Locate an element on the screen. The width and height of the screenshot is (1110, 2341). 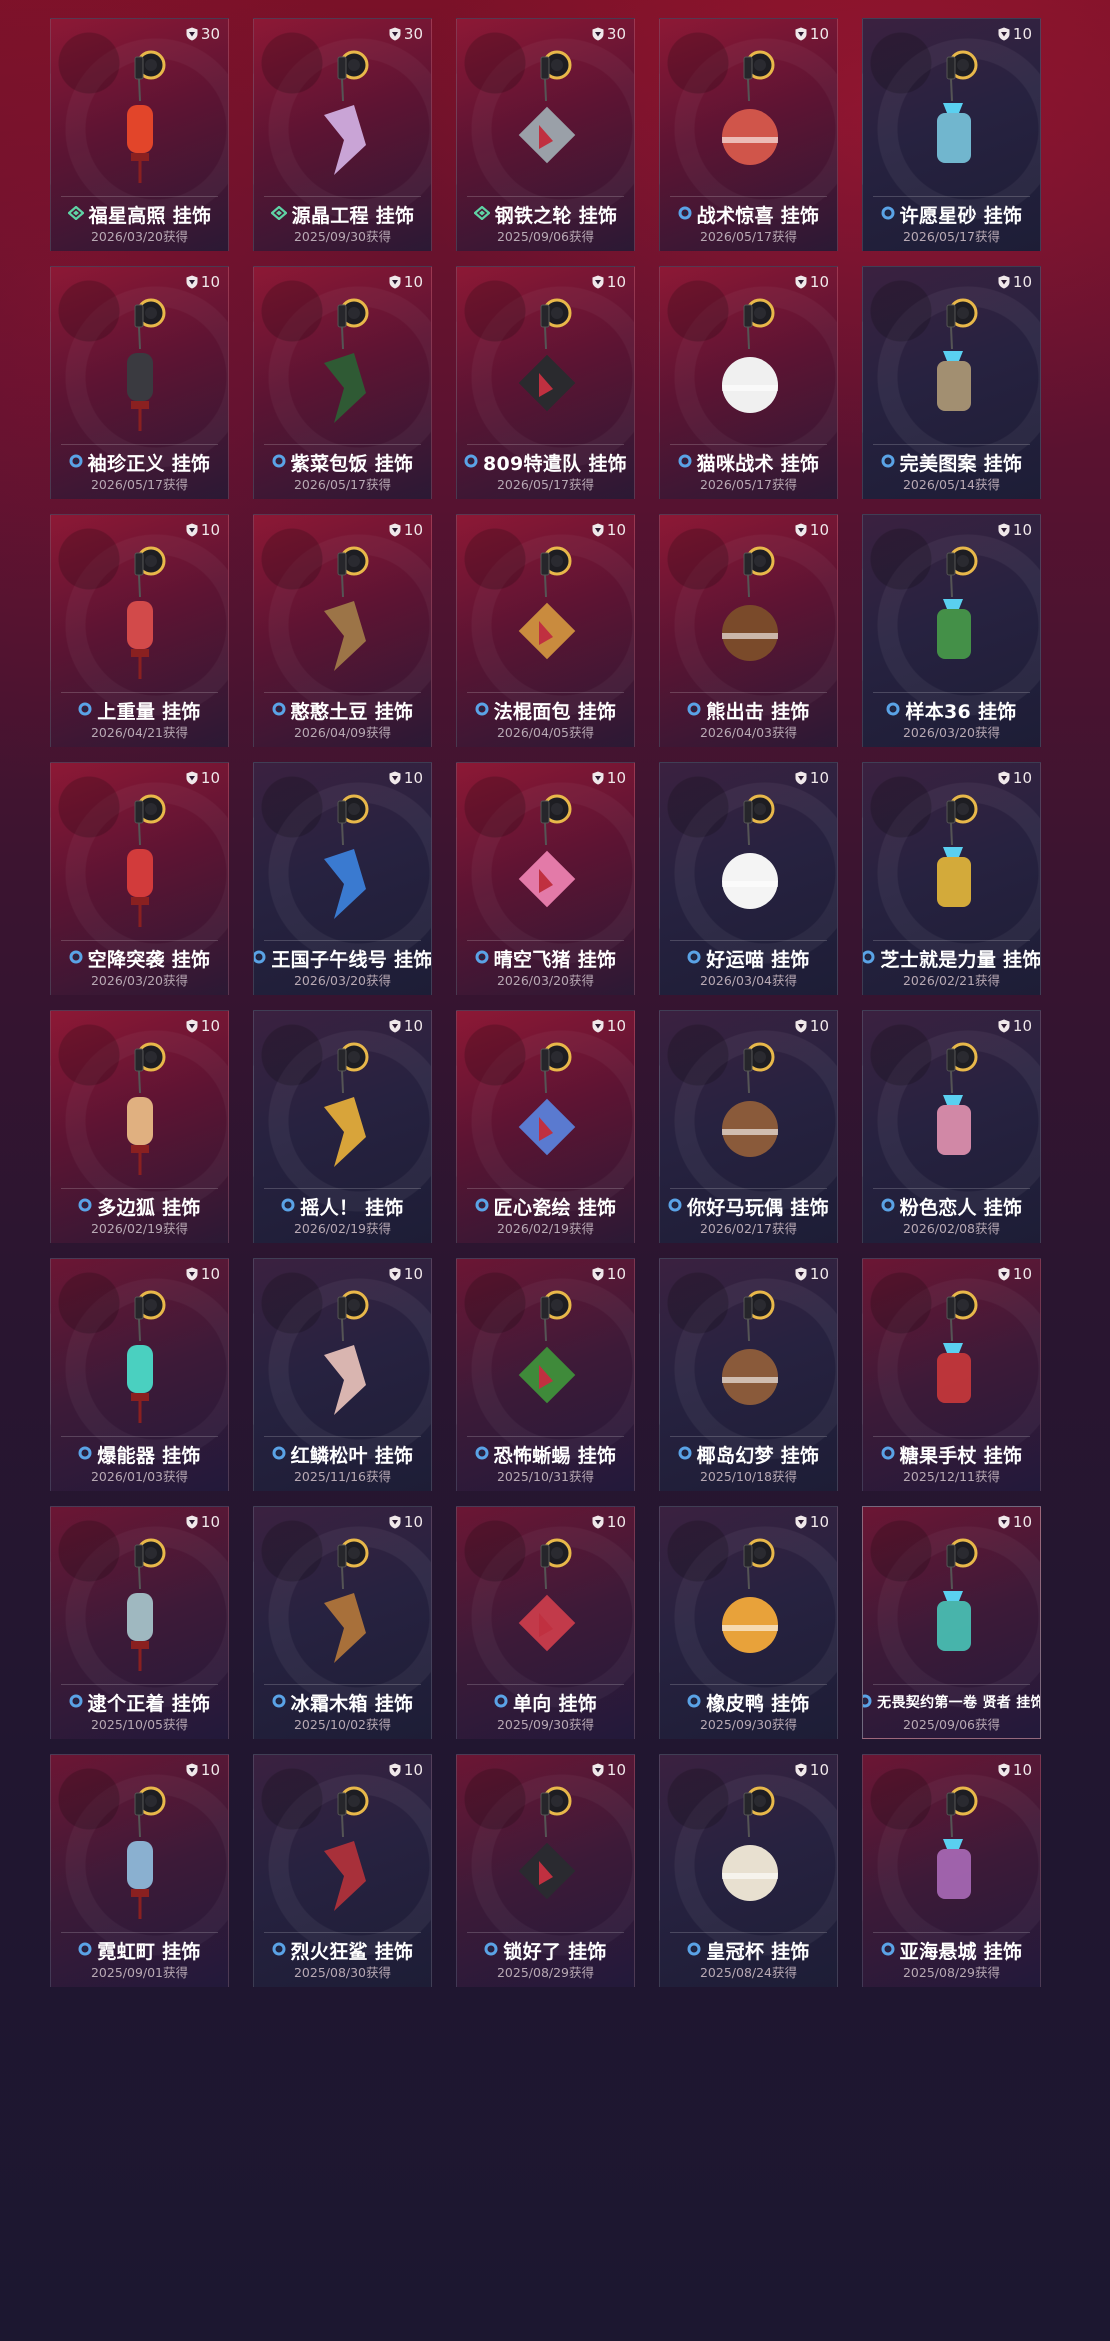
charm-name-row: 憨憨土豆 挂饰 is located at coordinates (342, 710).